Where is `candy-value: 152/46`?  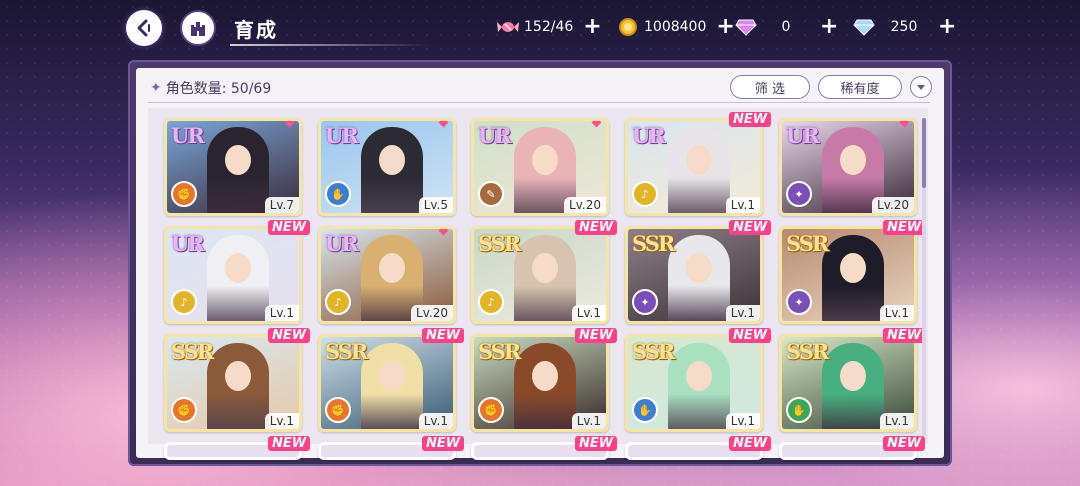 candy-value: 152/46 is located at coordinates (549, 27).